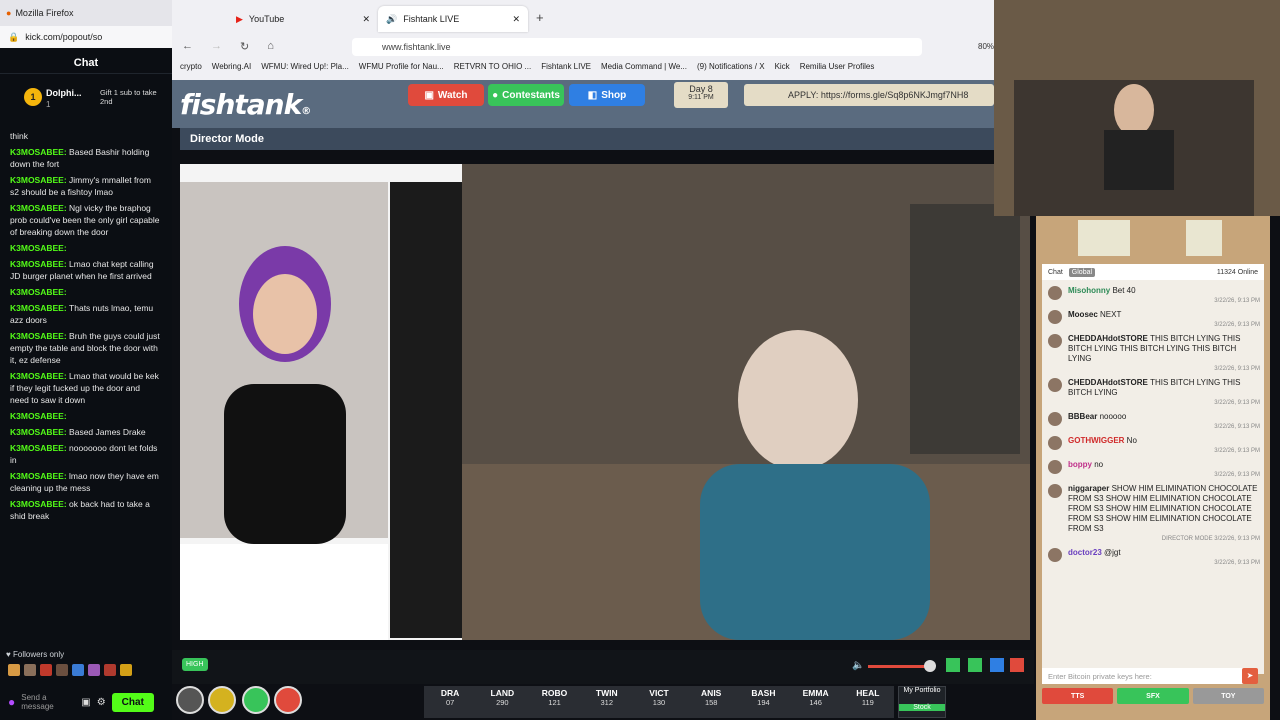 The image size is (1280, 720). I want to click on bookmark-item: crypto, so click(191, 66).